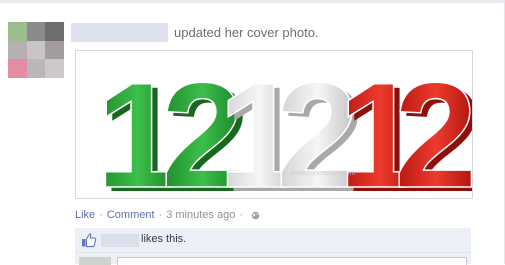 Image resolution: width=505 pixels, height=265 pixels. Describe the element at coordinates (89, 240) in the screenshot. I see `thumbs-up-icon` at that location.